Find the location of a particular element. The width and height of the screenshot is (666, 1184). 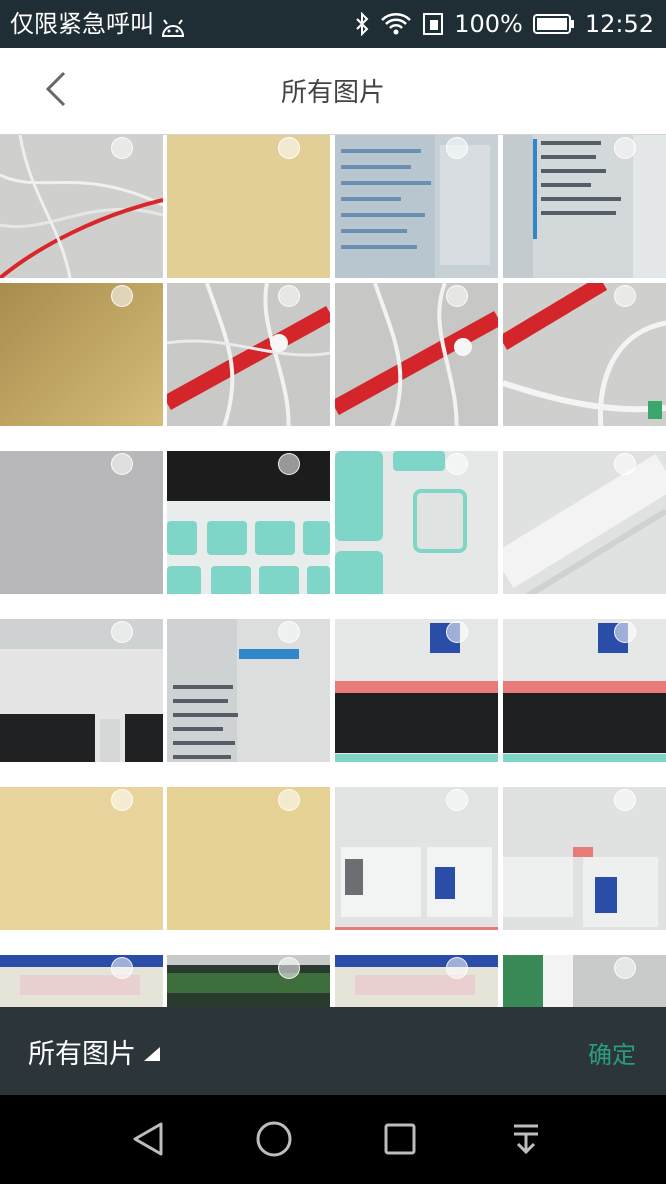

nav-home-button is located at coordinates (274, 1141).